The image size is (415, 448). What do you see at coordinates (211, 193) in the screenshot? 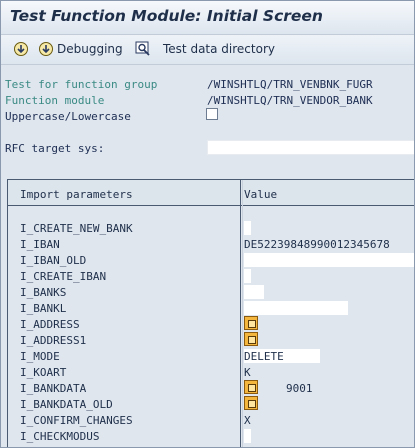
I see `table-header: Import parameters Value` at bounding box center [211, 193].